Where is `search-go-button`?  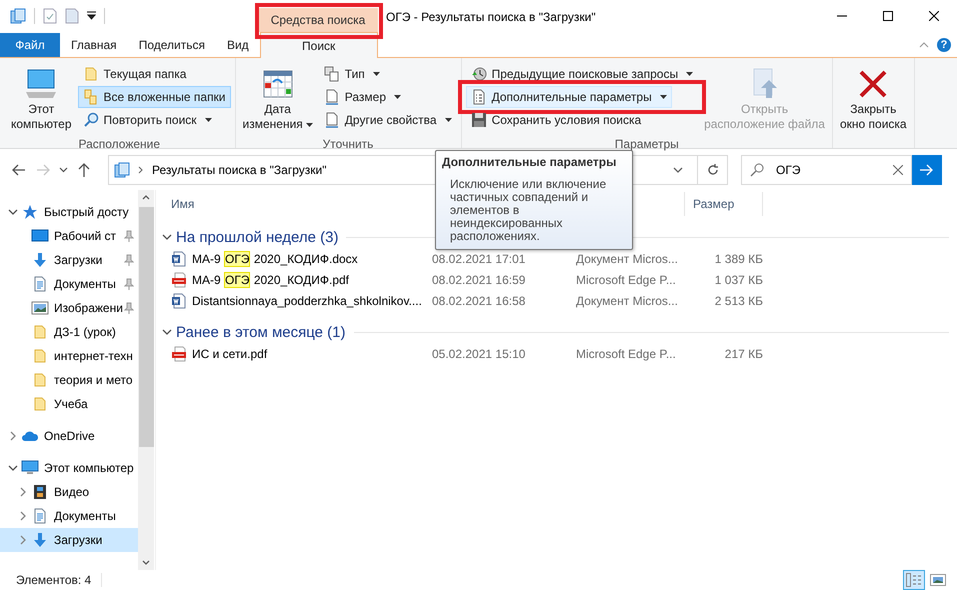 search-go-button is located at coordinates (927, 170).